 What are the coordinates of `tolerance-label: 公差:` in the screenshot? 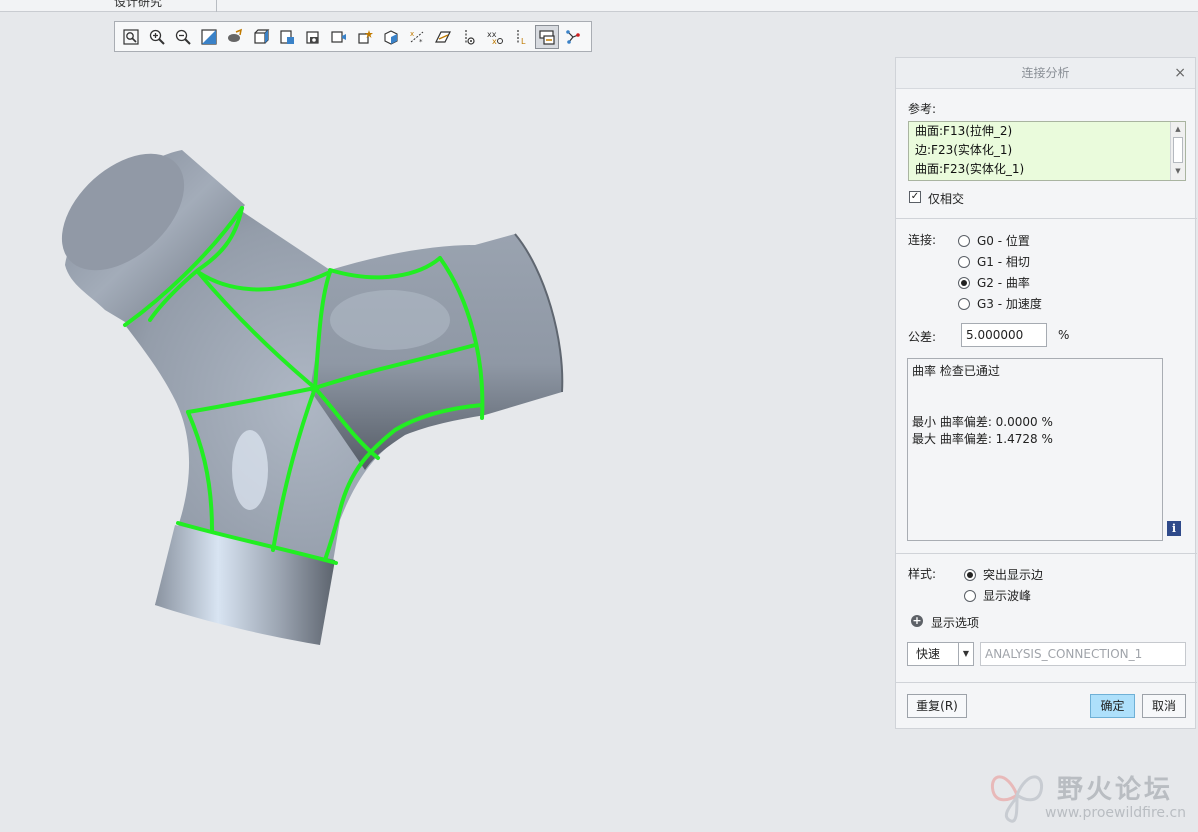 It's located at (922, 337).